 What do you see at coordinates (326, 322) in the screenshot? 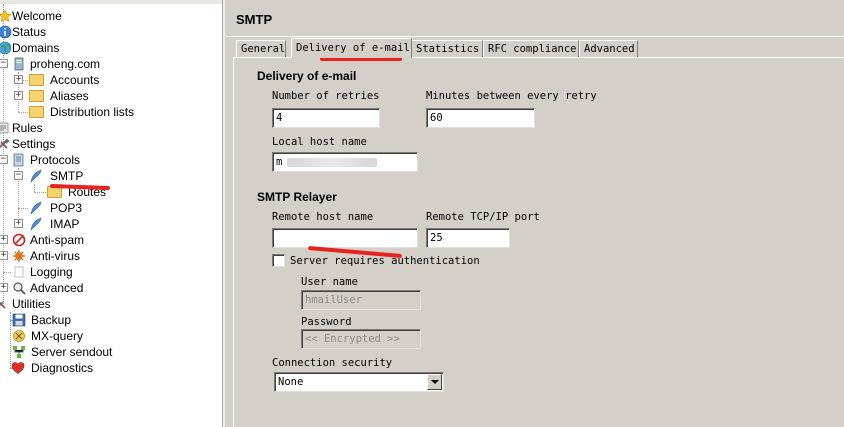
I see `password-label: Password` at bounding box center [326, 322].